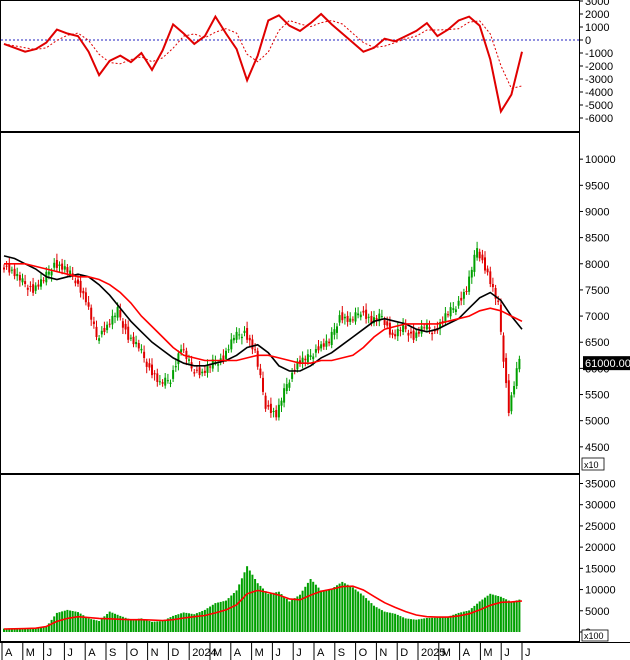  I want to click on last-price-label: 61000.00, so click(607, 364).